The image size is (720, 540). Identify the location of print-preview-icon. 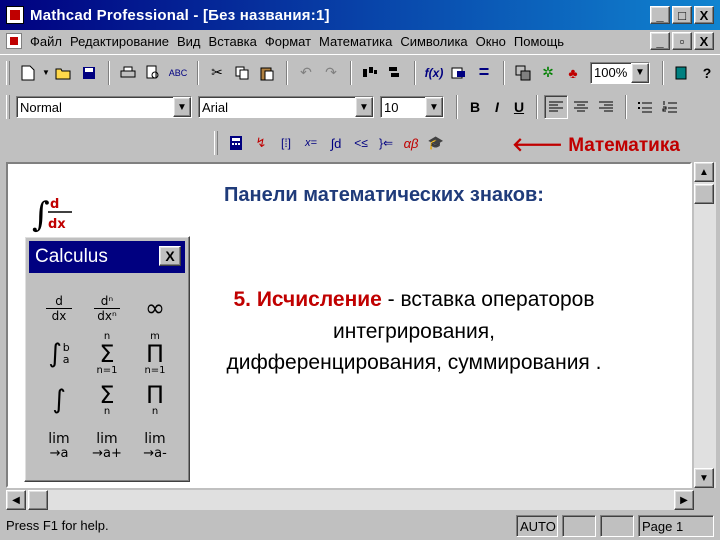
(153, 73).